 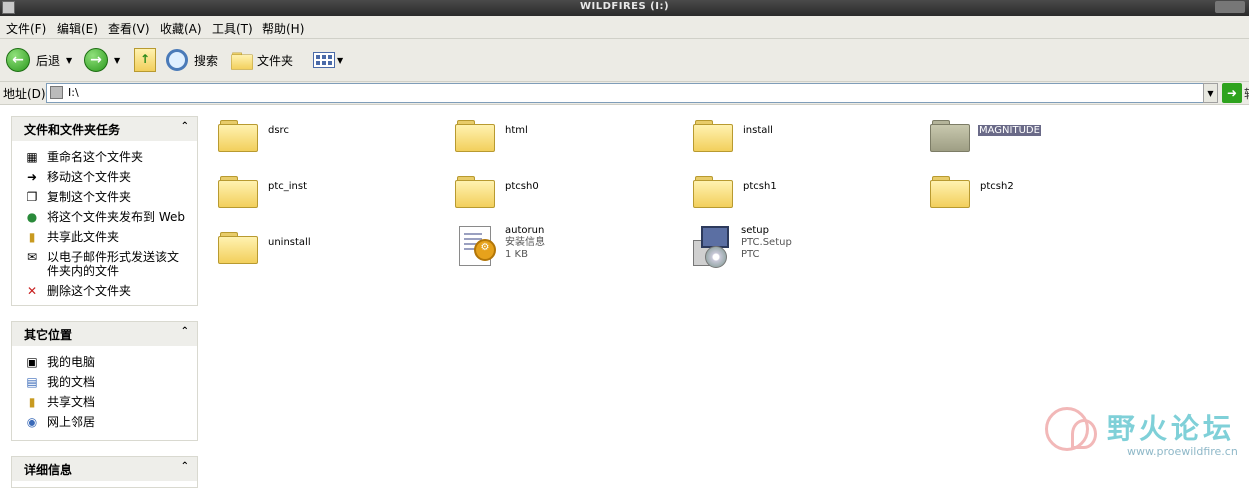 I want to click on rename-icon: ▦, so click(x=32, y=157).